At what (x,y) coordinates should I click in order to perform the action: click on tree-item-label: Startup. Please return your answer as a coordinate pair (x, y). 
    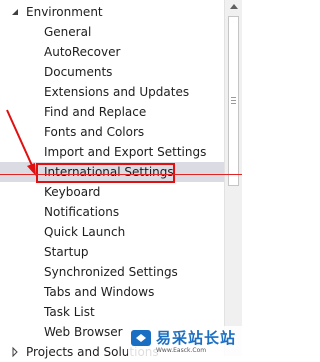
    Looking at the image, I should click on (66, 252).